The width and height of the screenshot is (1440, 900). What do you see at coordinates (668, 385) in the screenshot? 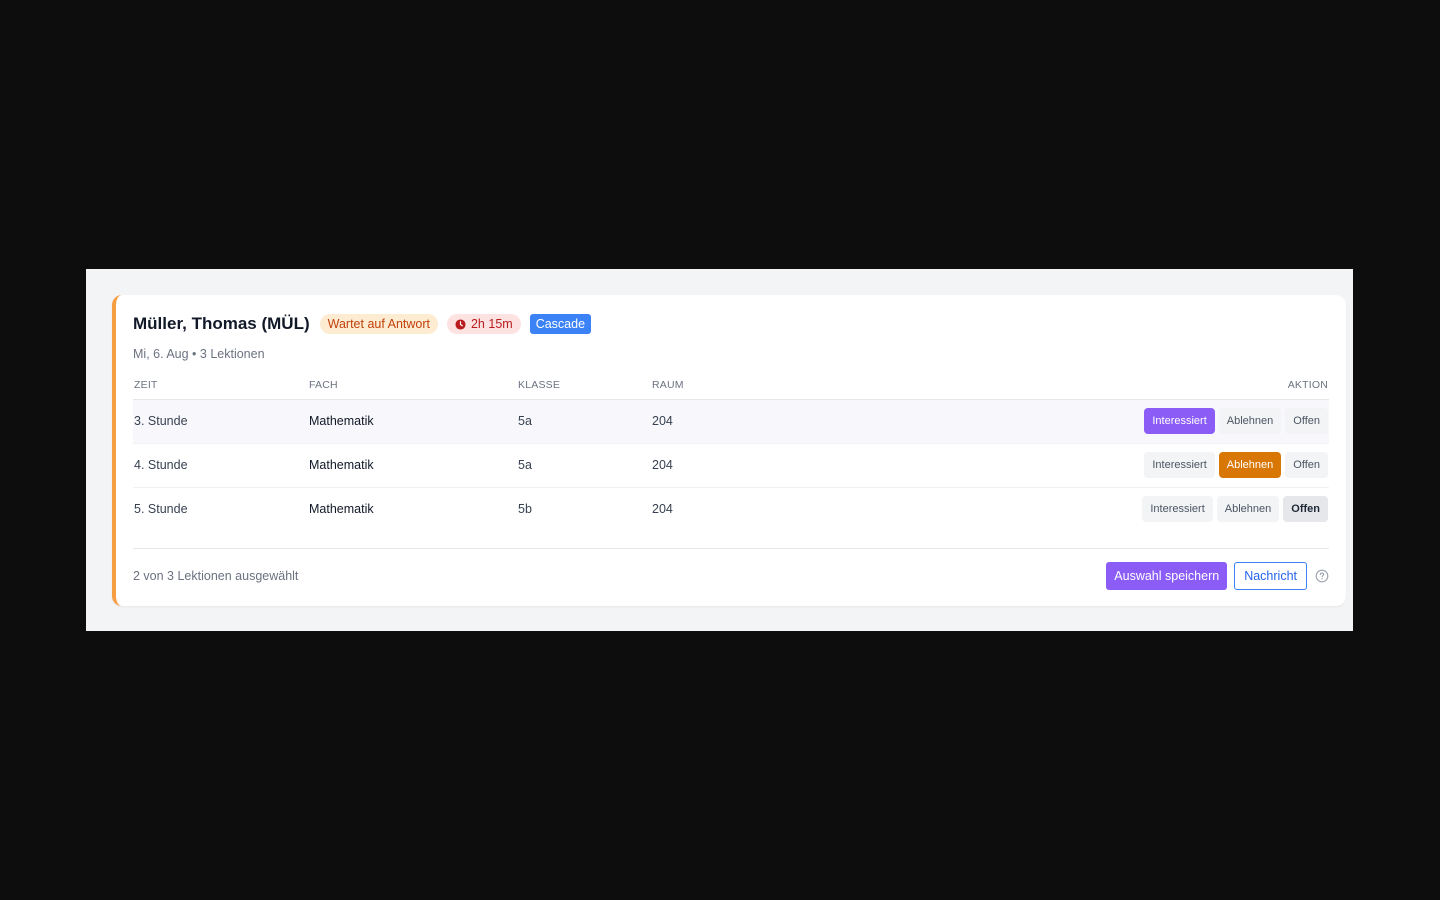
I see `header-raum: RAUM` at bounding box center [668, 385].